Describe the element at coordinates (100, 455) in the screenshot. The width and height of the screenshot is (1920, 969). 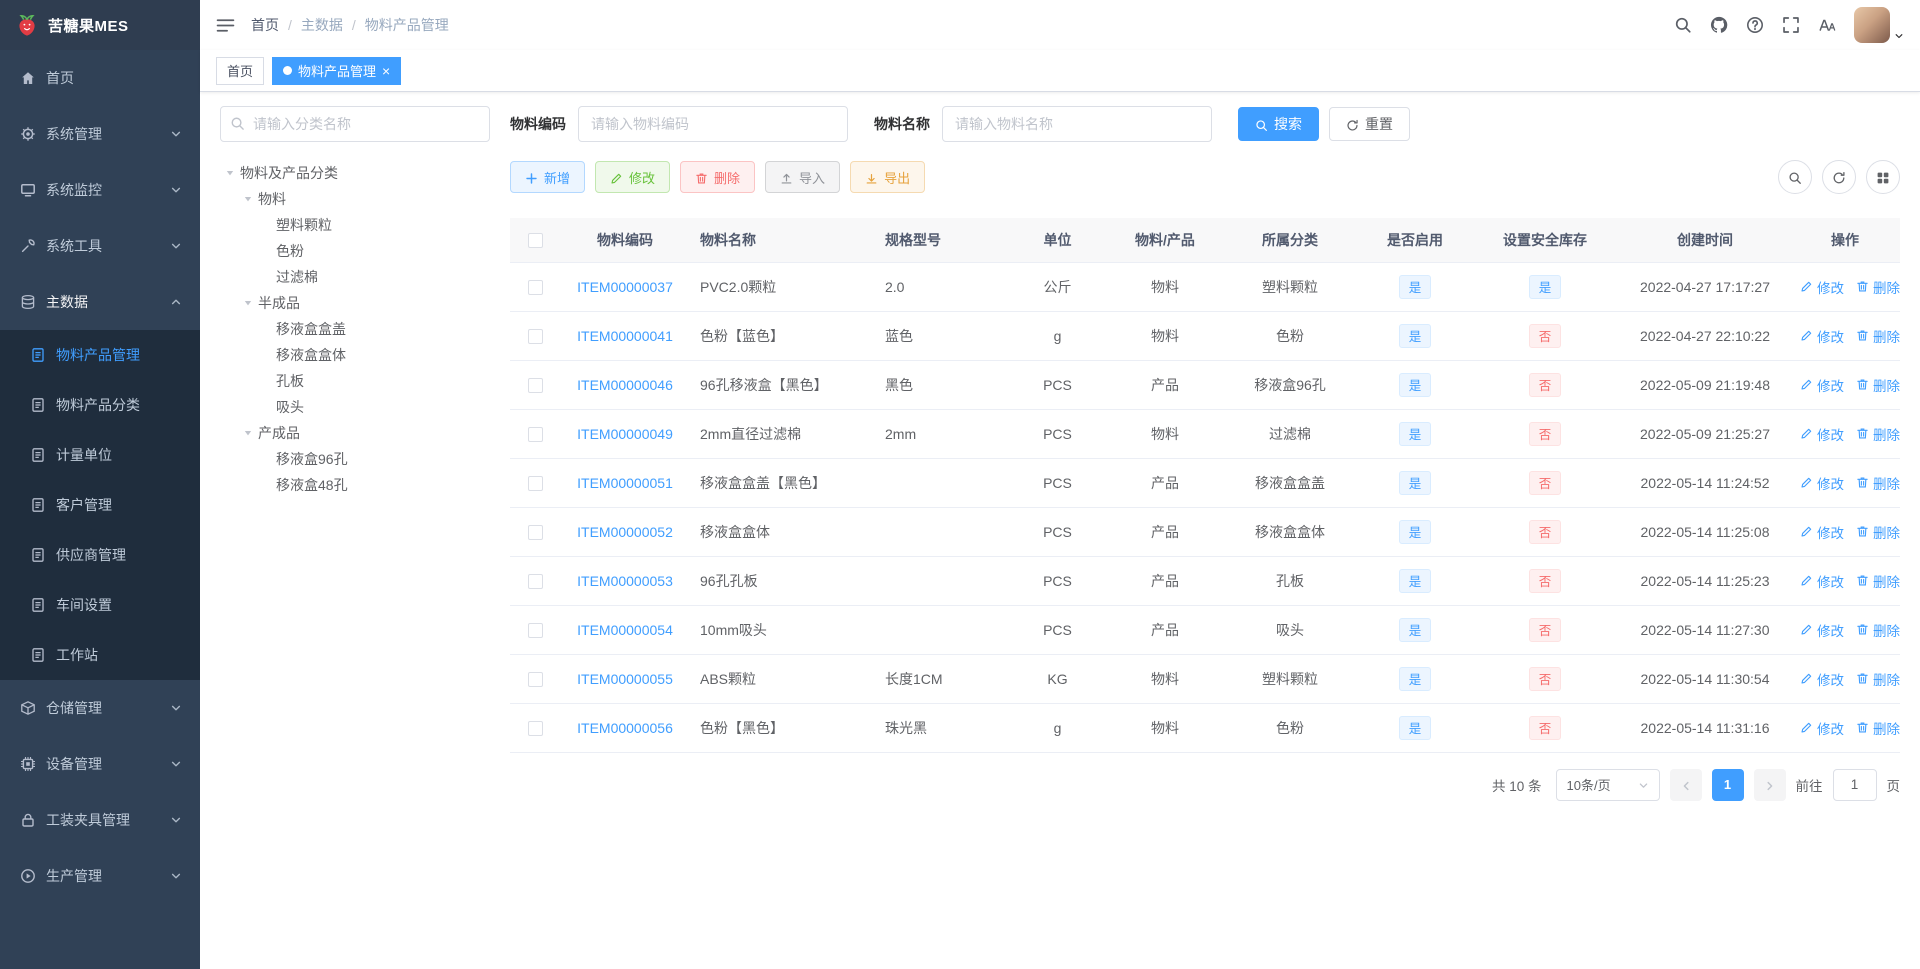
I see `sidebar-item-measure-unit: 计量单位` at that location.